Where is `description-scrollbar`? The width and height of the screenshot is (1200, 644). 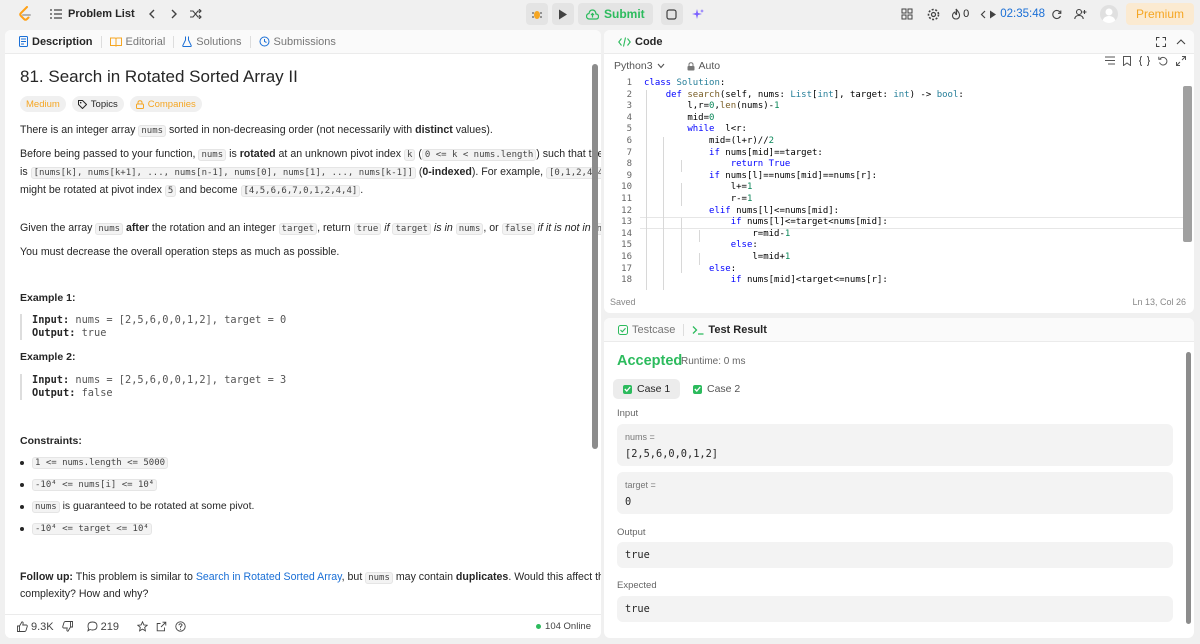 description-scrollbar is located at coordinates (595, 256).